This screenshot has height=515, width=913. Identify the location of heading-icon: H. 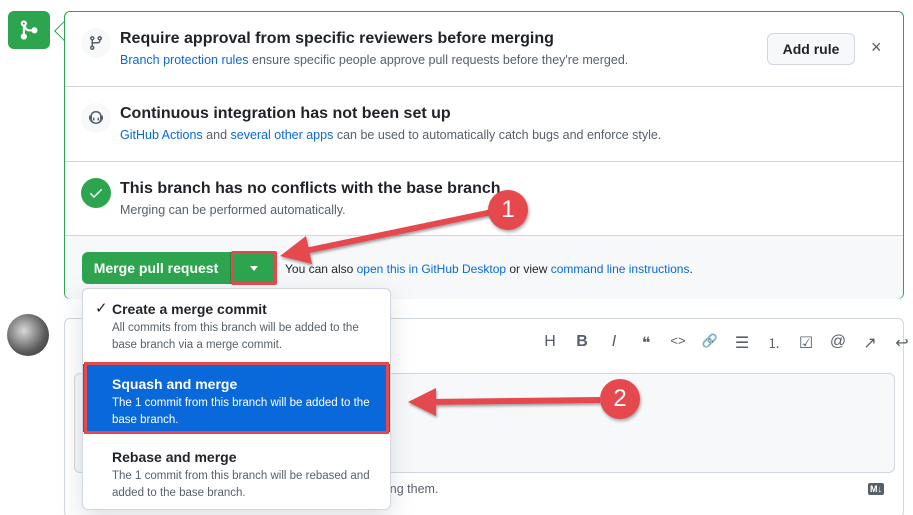
(550, 343).